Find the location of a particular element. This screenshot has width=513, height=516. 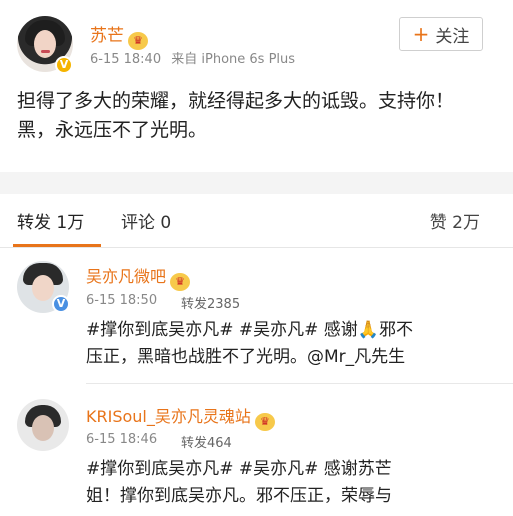

plus-icon: + is located at coordinates (421, 34).